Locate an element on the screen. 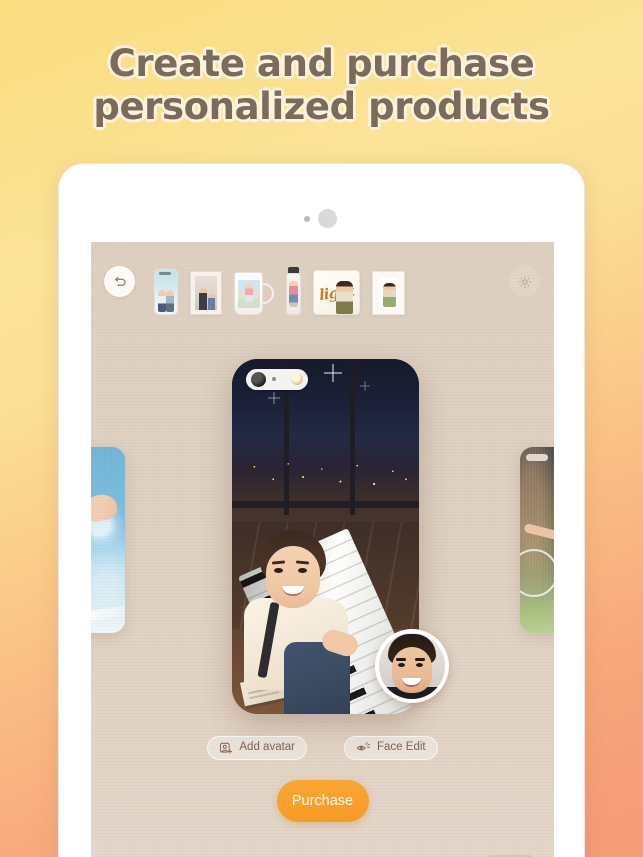 Image resolution: width=643 pixels, height=857 pixels. diving-board is located at coordinates (108, 614).